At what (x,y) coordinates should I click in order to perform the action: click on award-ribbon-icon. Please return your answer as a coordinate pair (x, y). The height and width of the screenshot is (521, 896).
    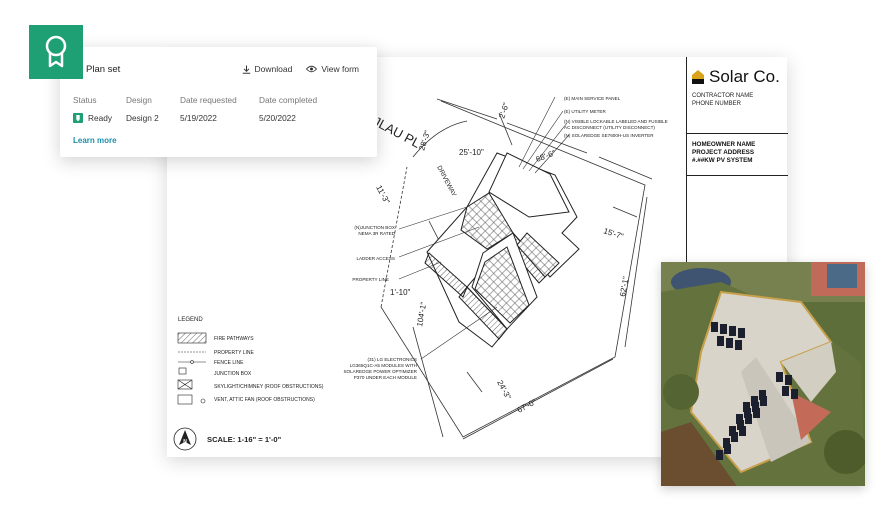
    Looking at the image, I should click on (56, 51).